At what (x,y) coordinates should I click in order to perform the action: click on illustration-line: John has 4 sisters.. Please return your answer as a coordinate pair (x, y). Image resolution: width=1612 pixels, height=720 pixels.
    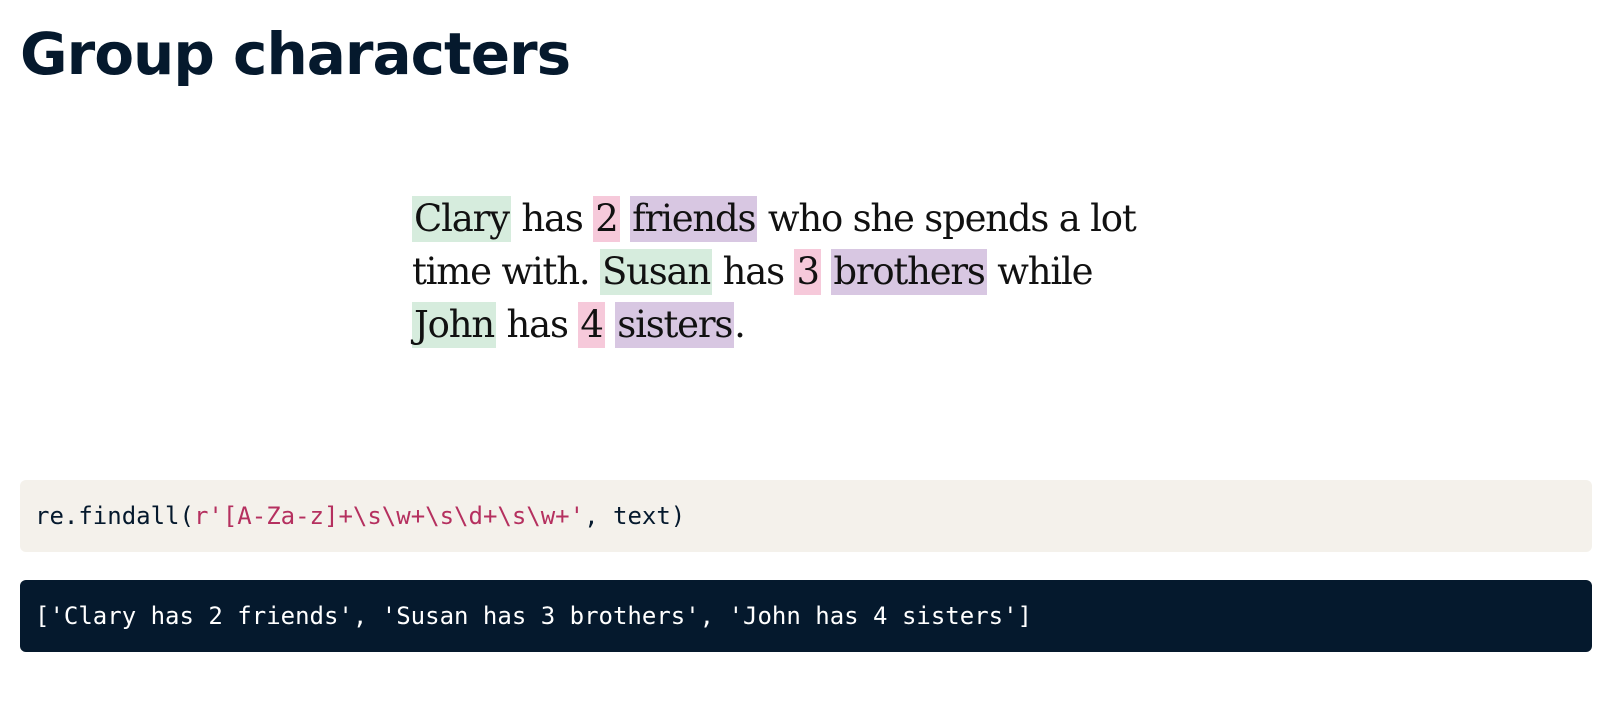
    Looking at the image, I should click on (812, 324).